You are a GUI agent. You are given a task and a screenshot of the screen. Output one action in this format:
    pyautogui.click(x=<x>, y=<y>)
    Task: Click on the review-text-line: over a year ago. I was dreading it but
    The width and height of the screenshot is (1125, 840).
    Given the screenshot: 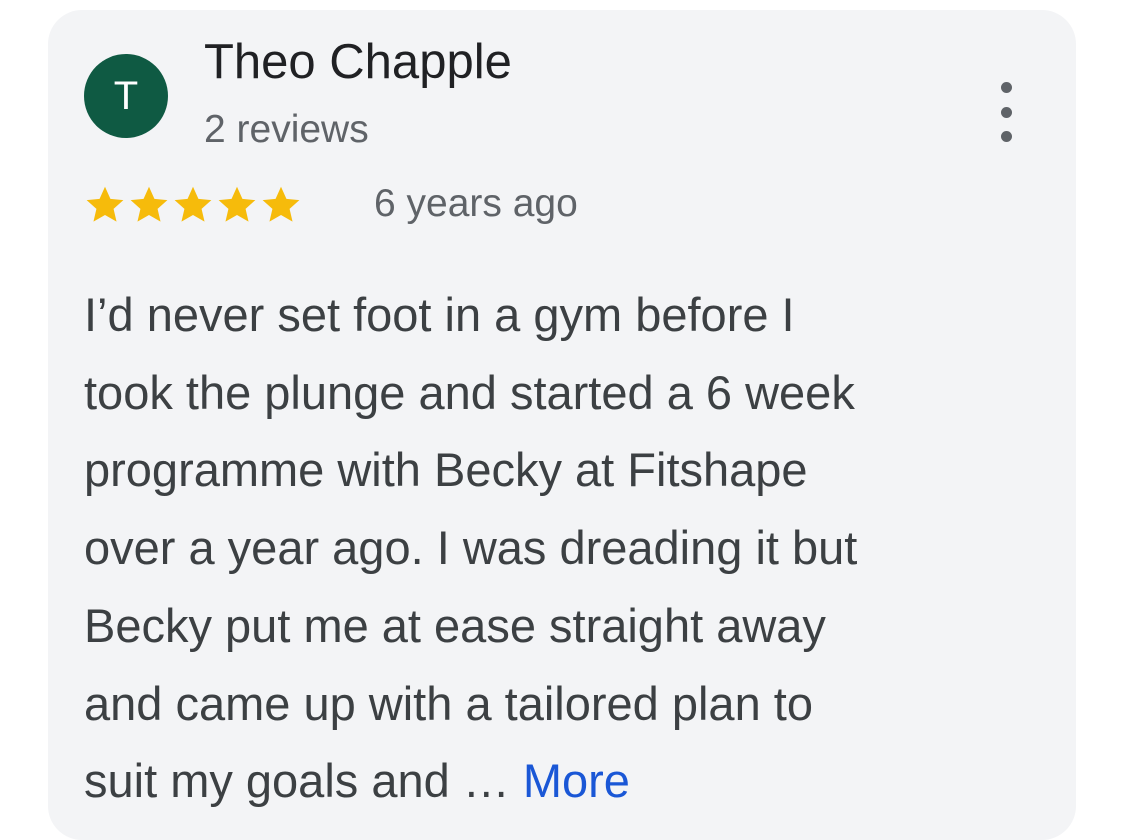 What is the action you would take?
    pyautogui.click(x=471, y=548)
    